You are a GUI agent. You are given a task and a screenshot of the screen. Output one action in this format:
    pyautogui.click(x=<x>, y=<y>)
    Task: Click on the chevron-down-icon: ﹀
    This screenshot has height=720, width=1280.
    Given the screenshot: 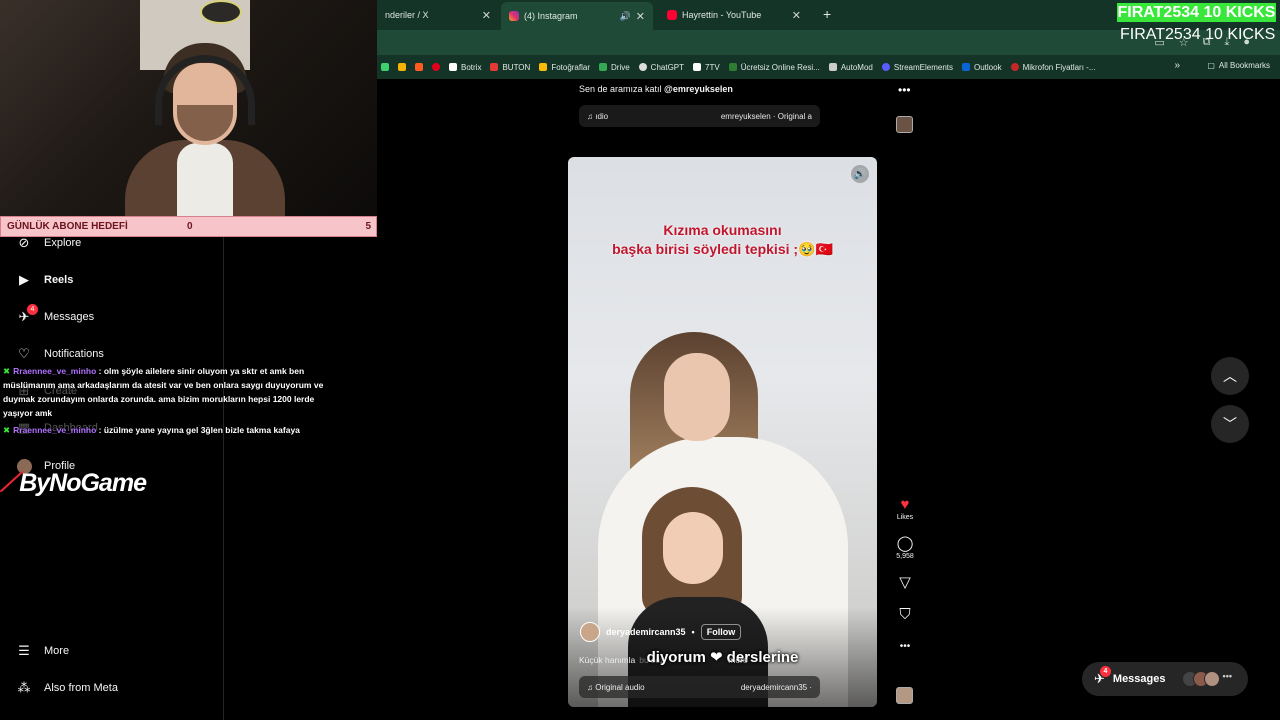 What is the action you would take?
    pyautogui.click(x=1230, y=424)
    